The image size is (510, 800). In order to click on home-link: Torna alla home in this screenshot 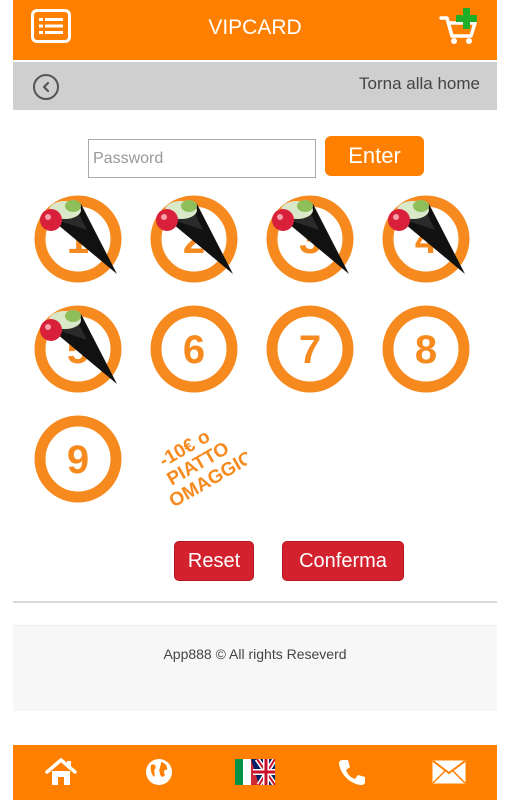, I will do `click(419, 84)`.